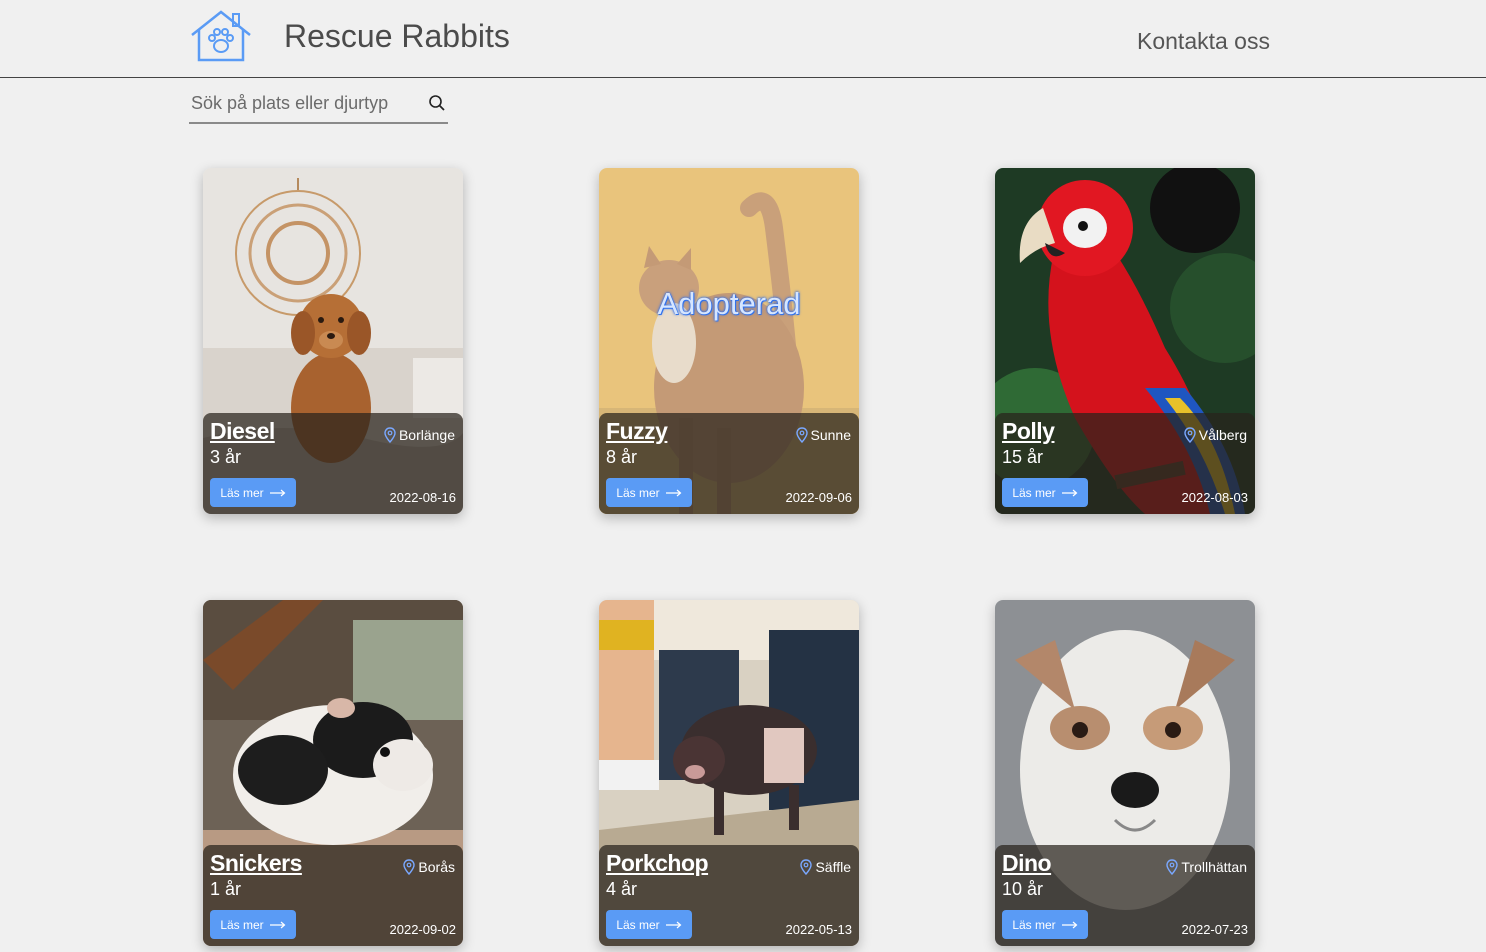 This screenshot has height=952, width=1486. What do you see at coordinates (423, 929) in the screenshot?
I see `pet-date: 2022-09-02` at bounding box center [423, 929].